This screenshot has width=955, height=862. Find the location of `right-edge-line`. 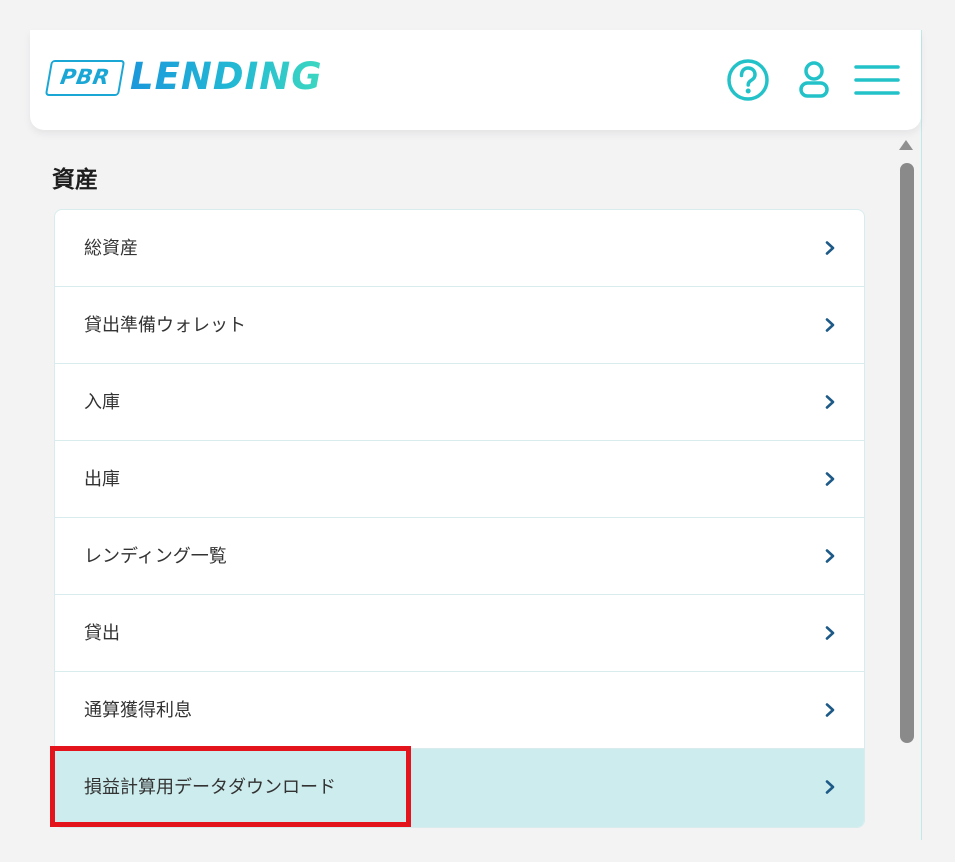

right-edge-line is located at coordinates (921, 435).